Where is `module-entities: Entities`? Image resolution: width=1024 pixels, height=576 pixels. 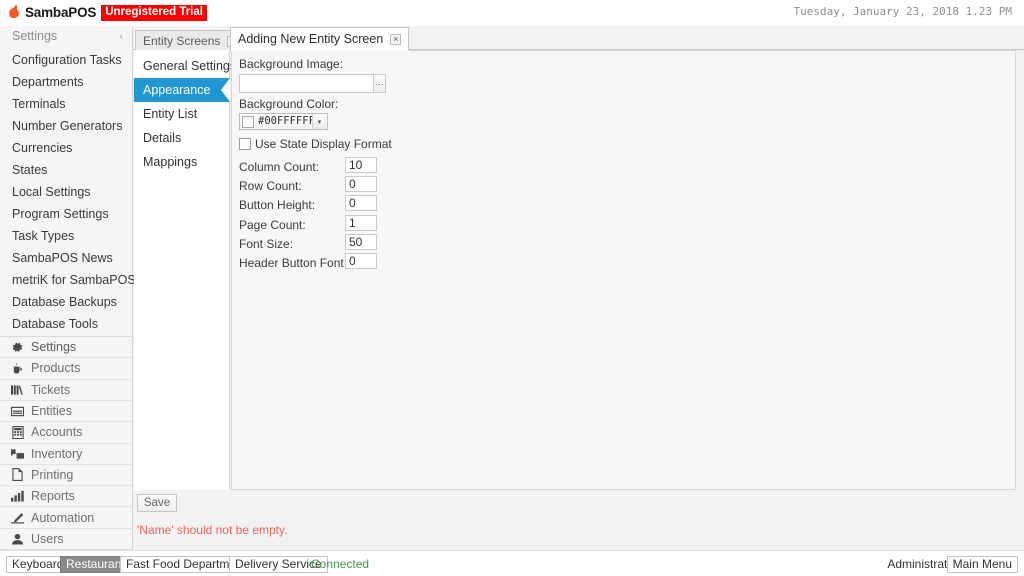 module-entities: Entities is located at coordinates (66, 411).